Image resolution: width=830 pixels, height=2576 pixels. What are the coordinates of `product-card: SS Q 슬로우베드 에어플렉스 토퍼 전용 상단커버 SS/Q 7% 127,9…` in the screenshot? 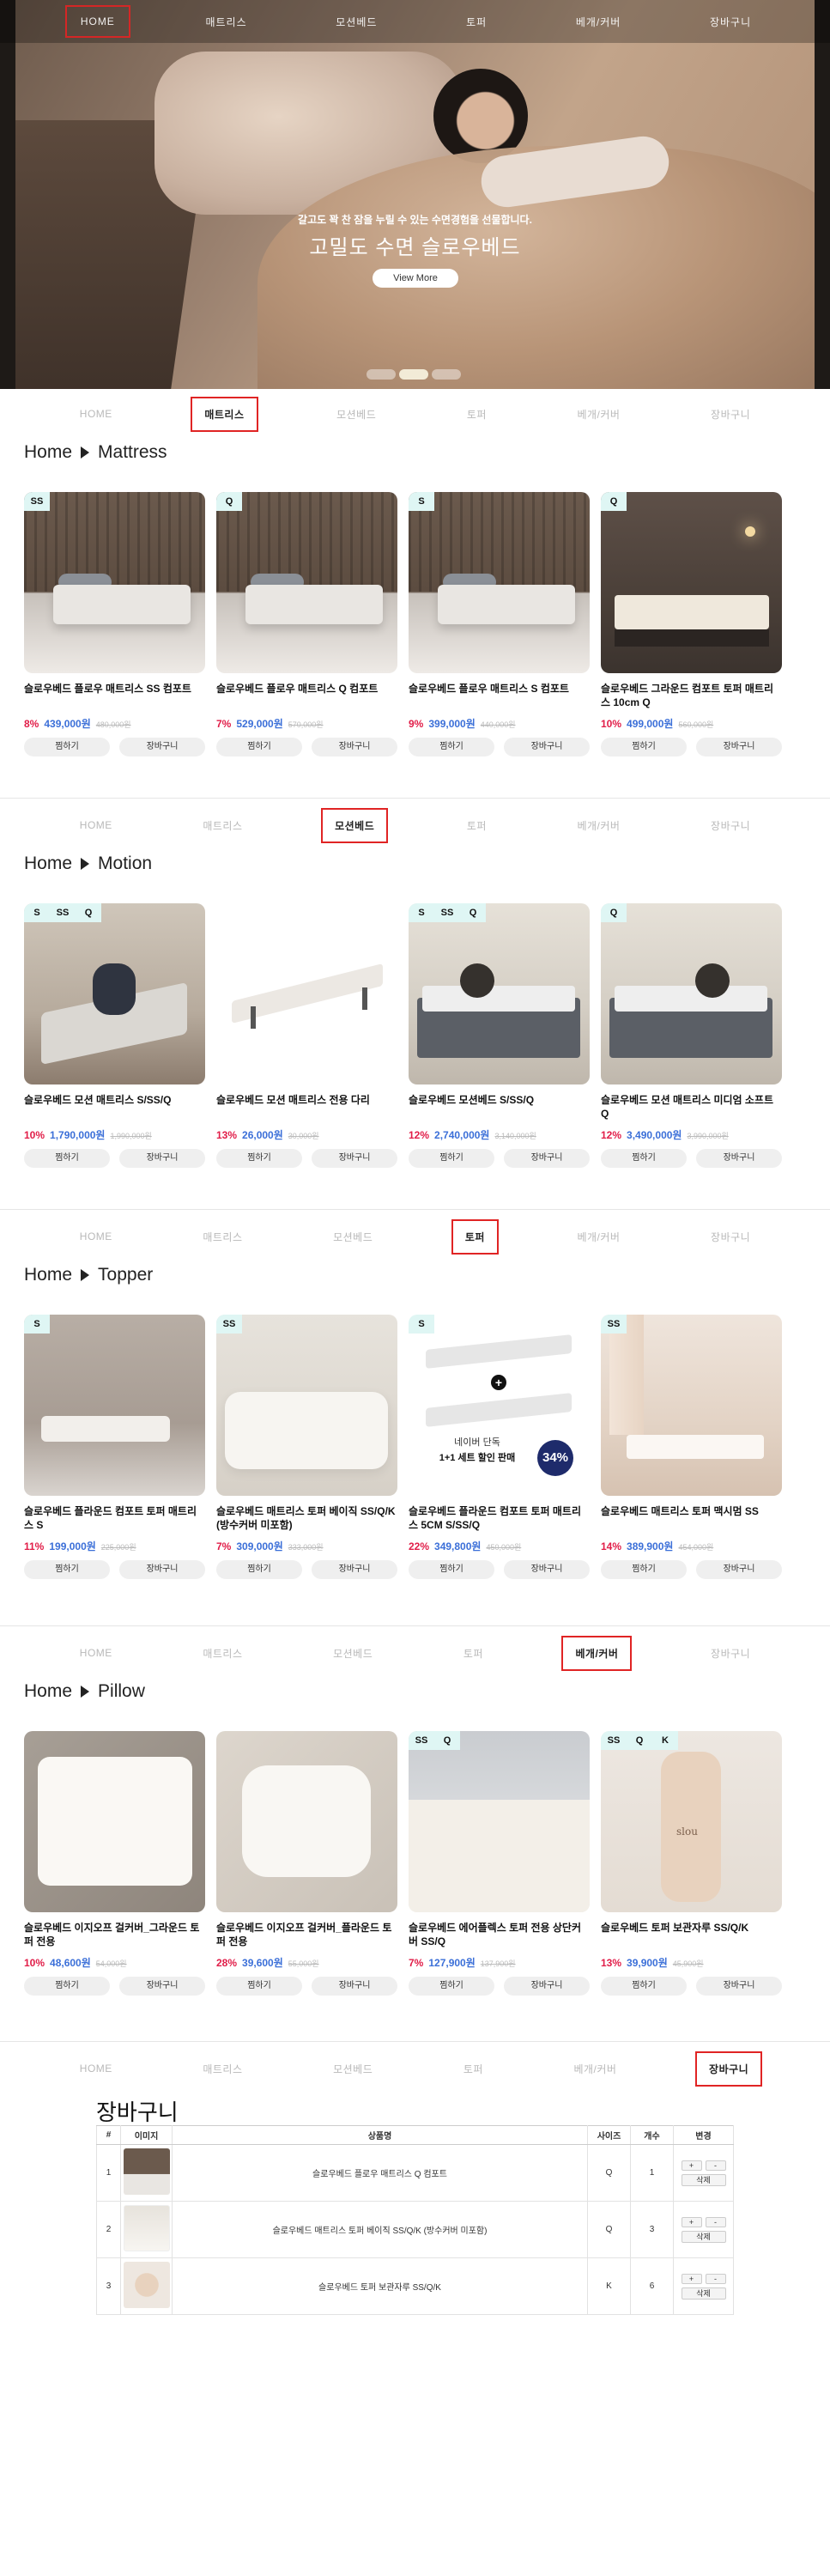 It's located at (500, 1864).